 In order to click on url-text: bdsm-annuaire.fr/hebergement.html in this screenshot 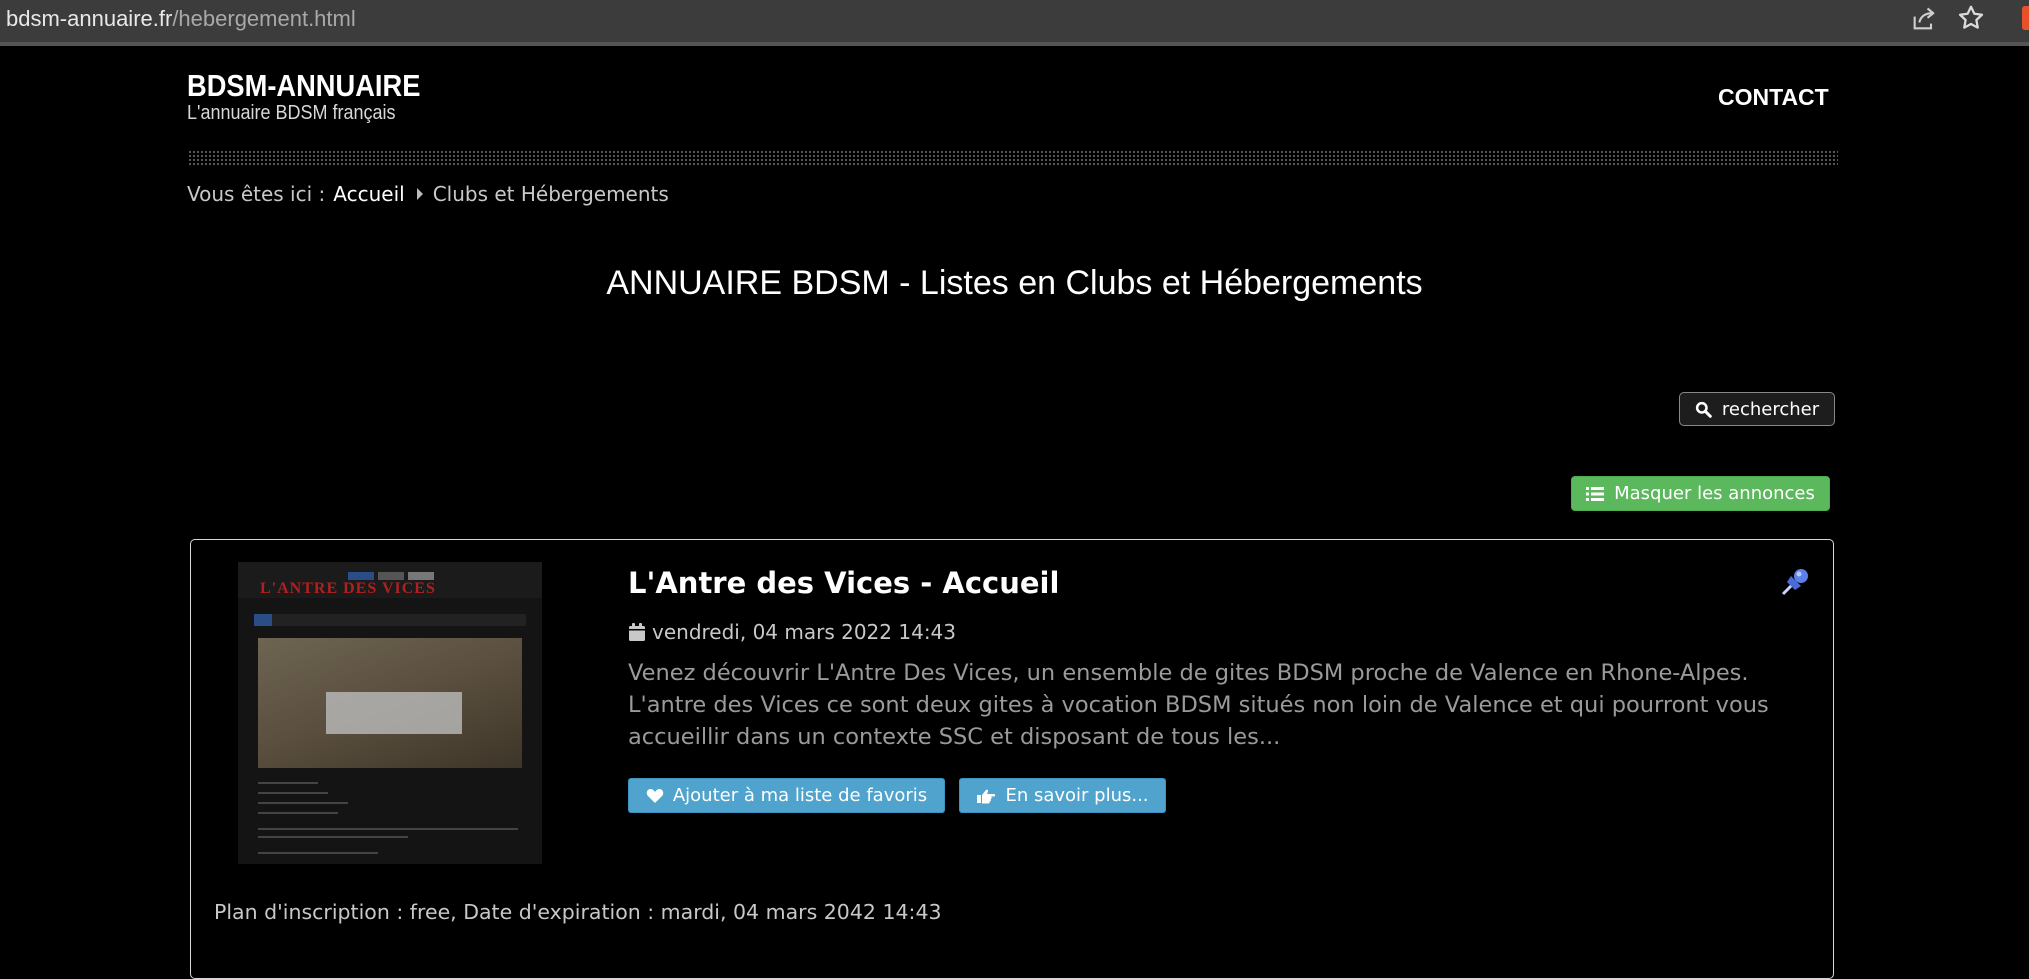, I will do `click(181, 19)`.